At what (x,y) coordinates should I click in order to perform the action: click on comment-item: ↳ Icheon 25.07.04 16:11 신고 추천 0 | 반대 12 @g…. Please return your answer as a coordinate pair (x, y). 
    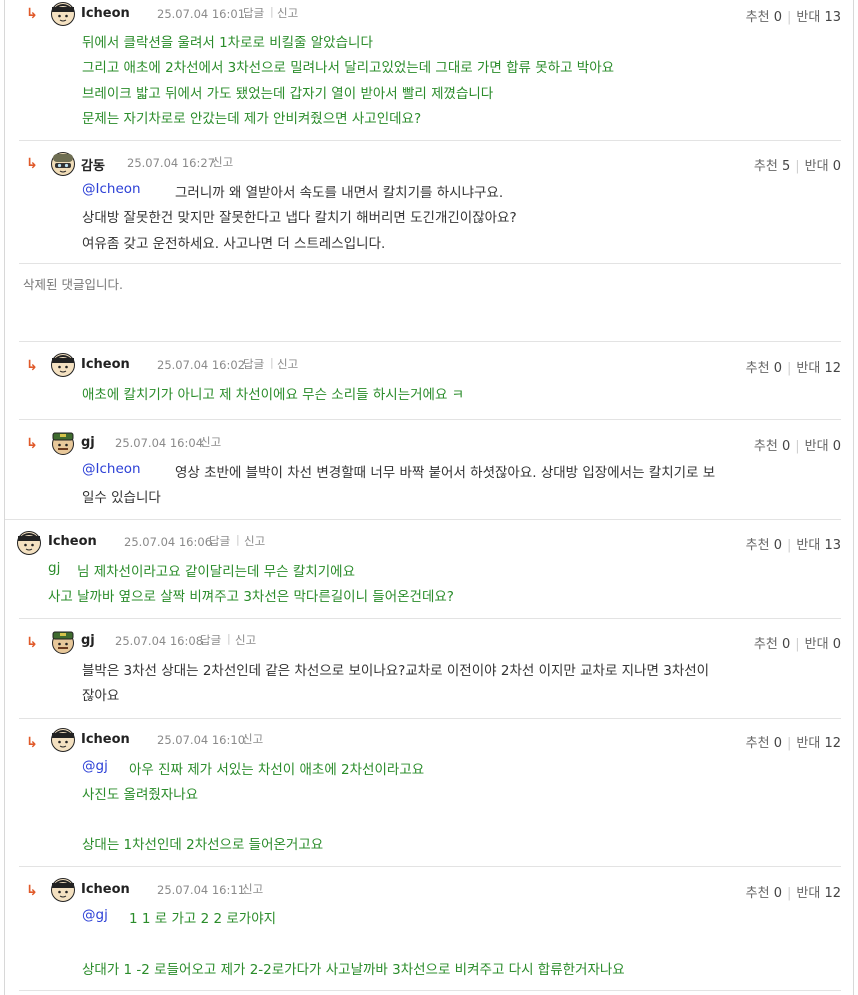
    Looking at the image, I should click on (429, 928).